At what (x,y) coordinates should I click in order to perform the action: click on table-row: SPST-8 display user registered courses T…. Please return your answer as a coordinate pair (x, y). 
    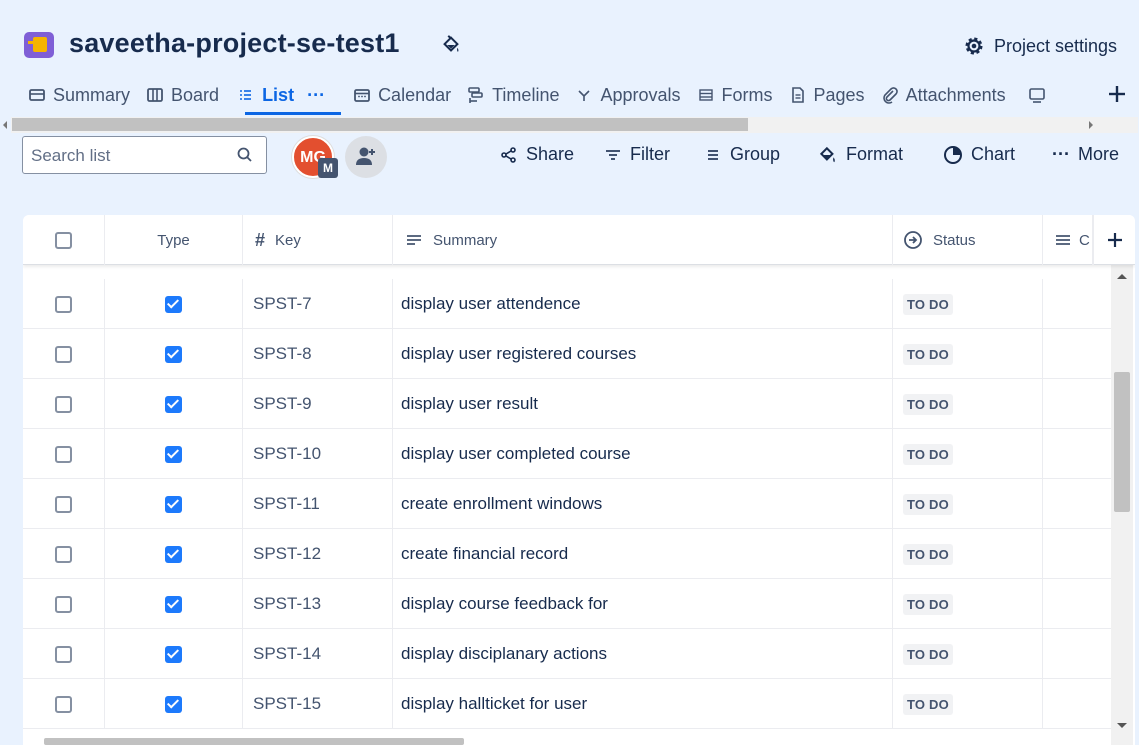
    Looking at the image, I should click on (568, 354).